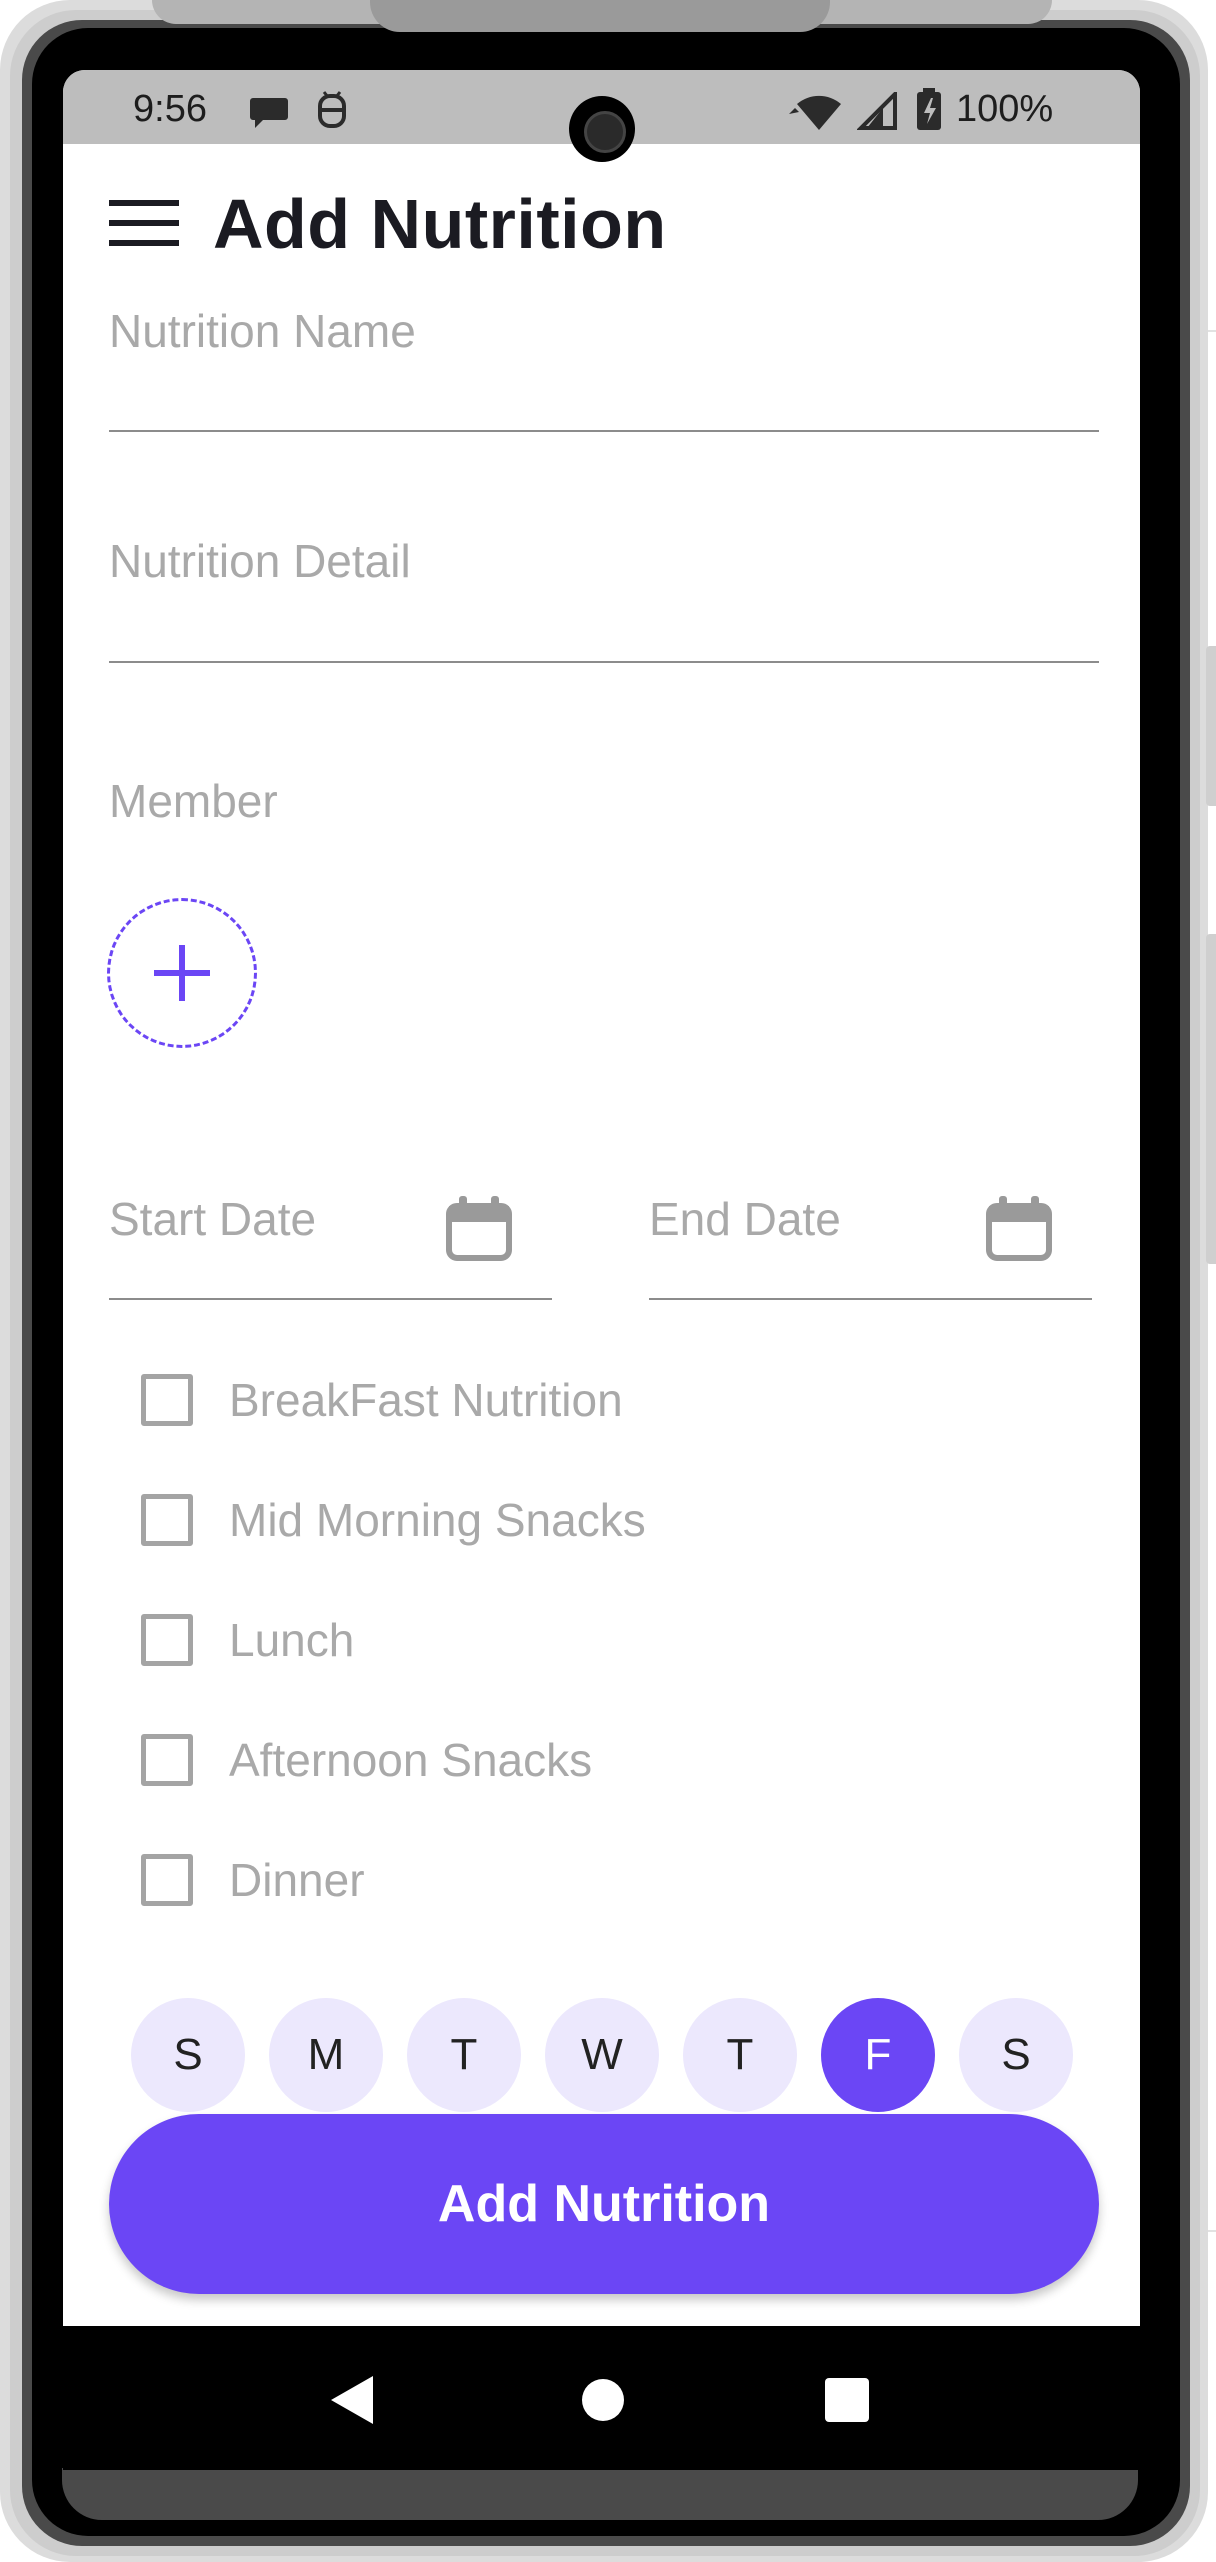 The image size is (1216, 2562). What do you see at coordinates (332, 112) in the screenshot?
I see `android-debug-icon` at bounding box center [332, 112].